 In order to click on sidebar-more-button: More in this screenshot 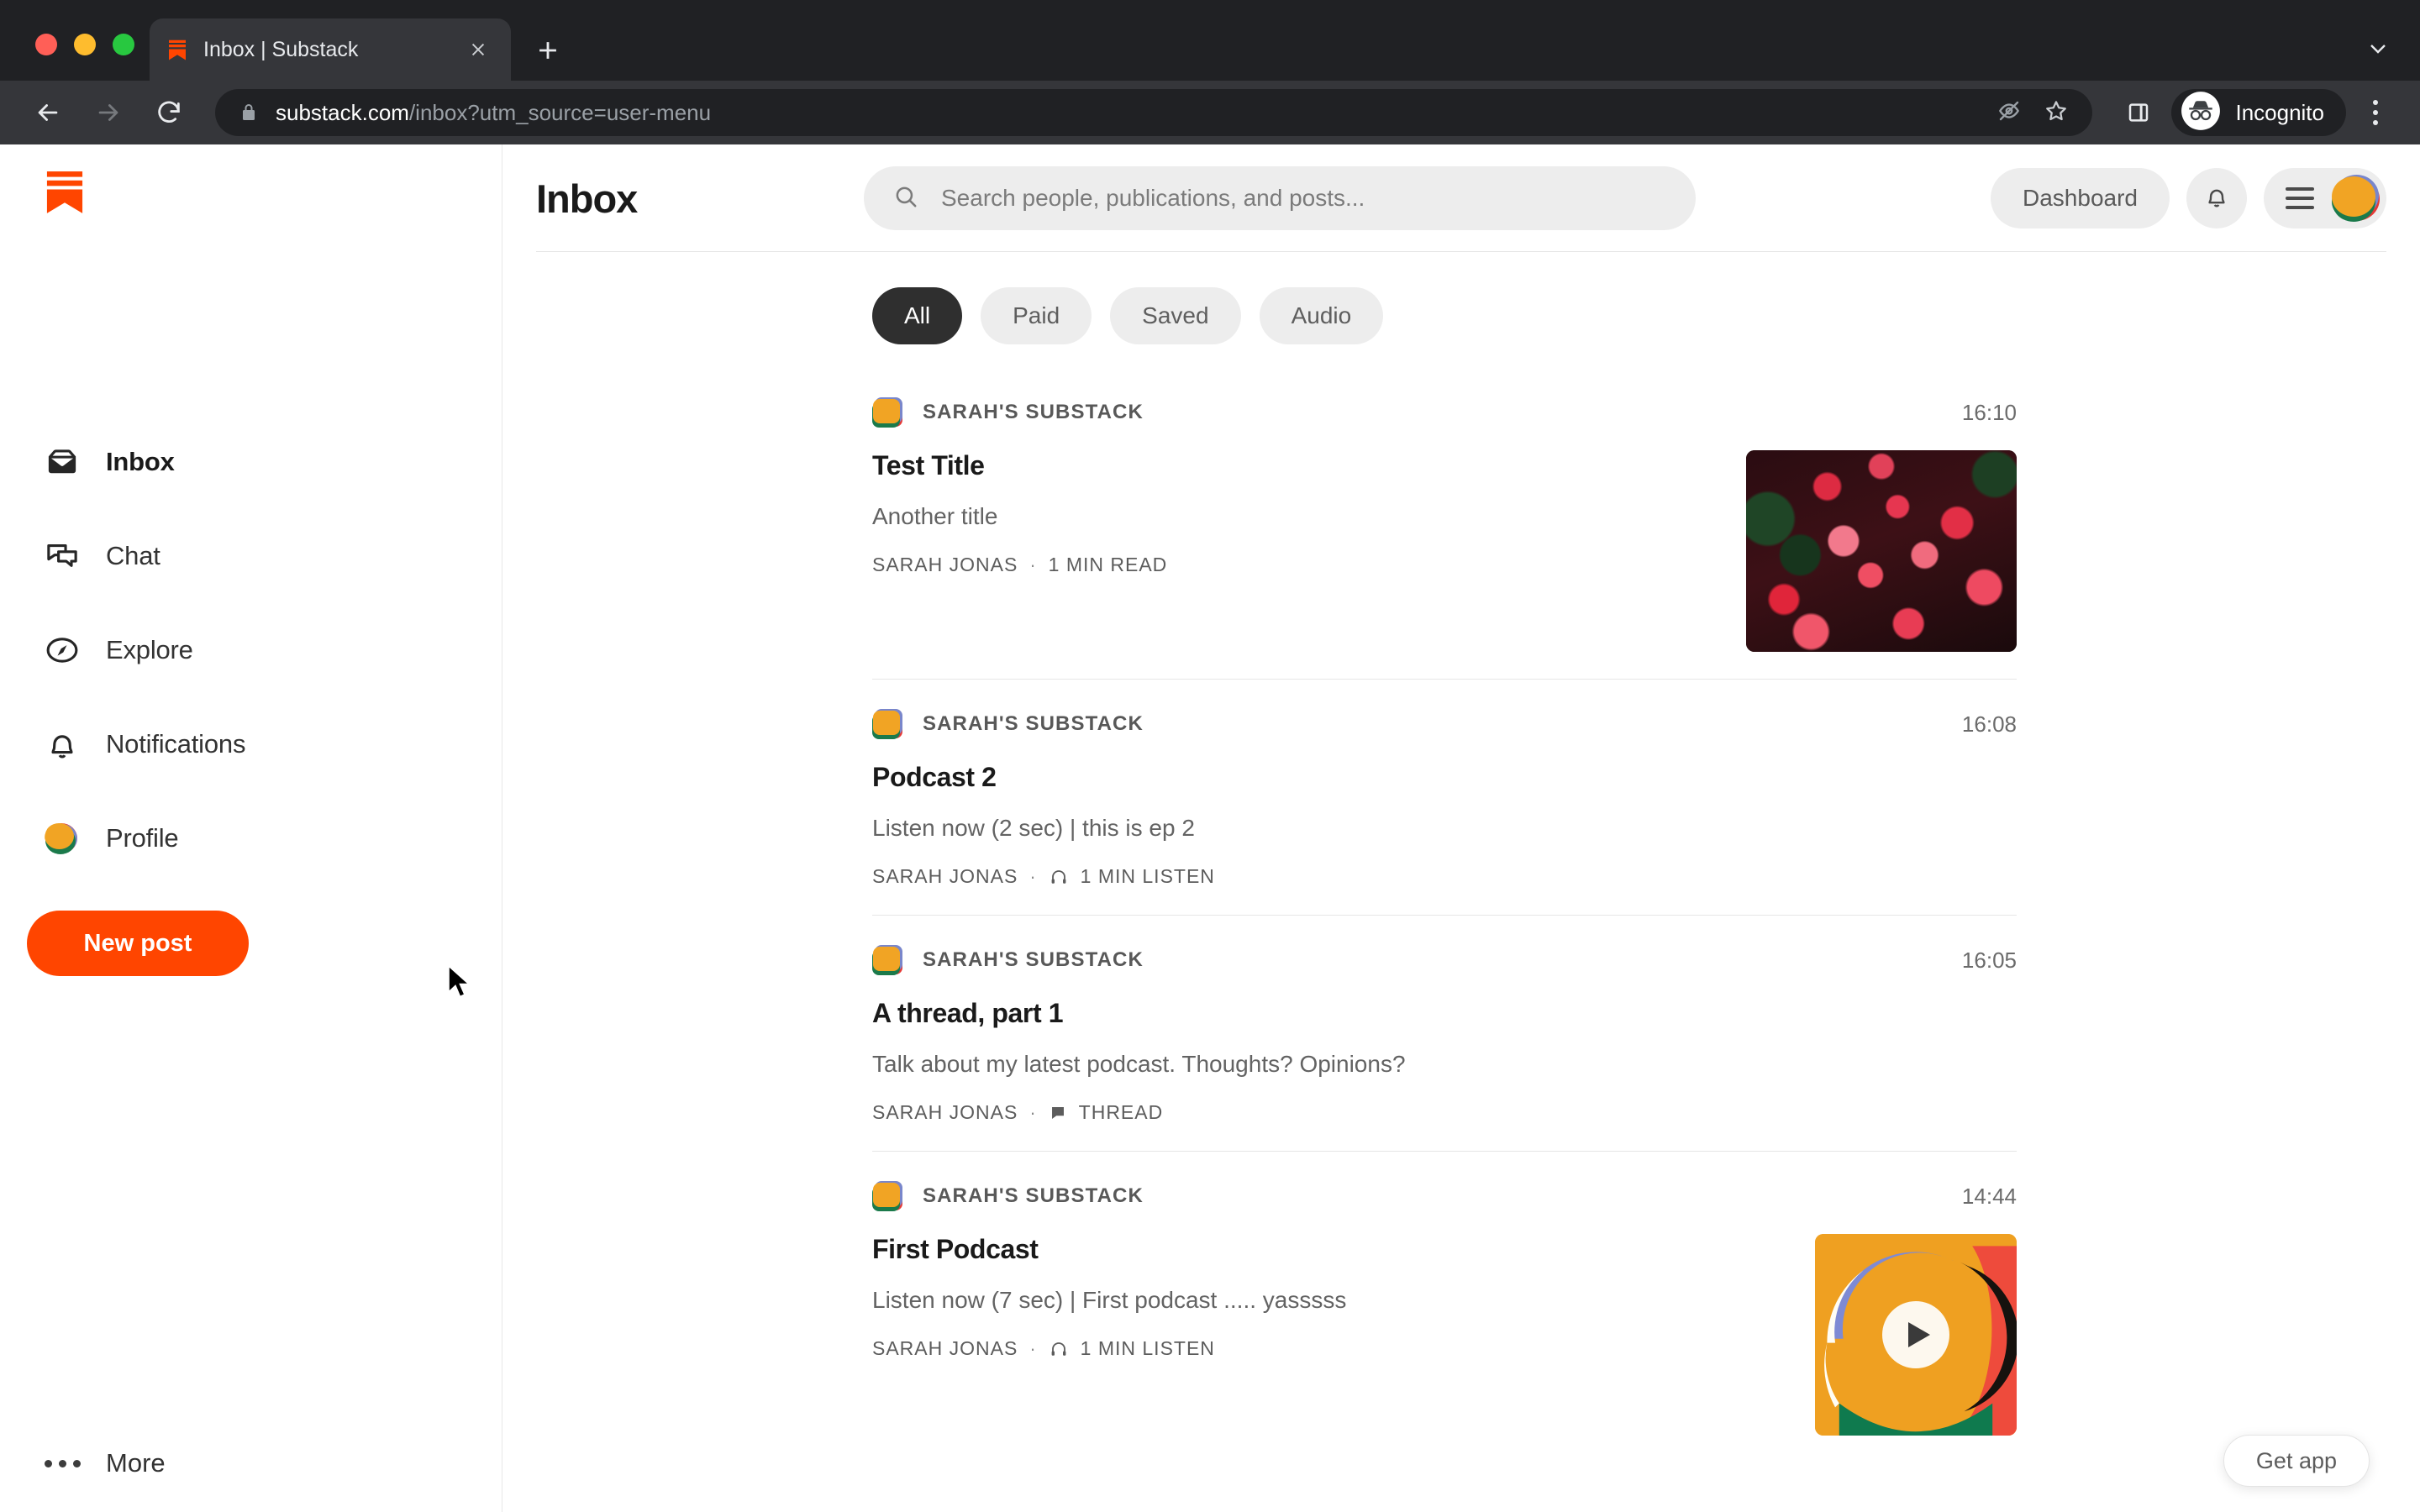, I will do `click(104, 1463)`.